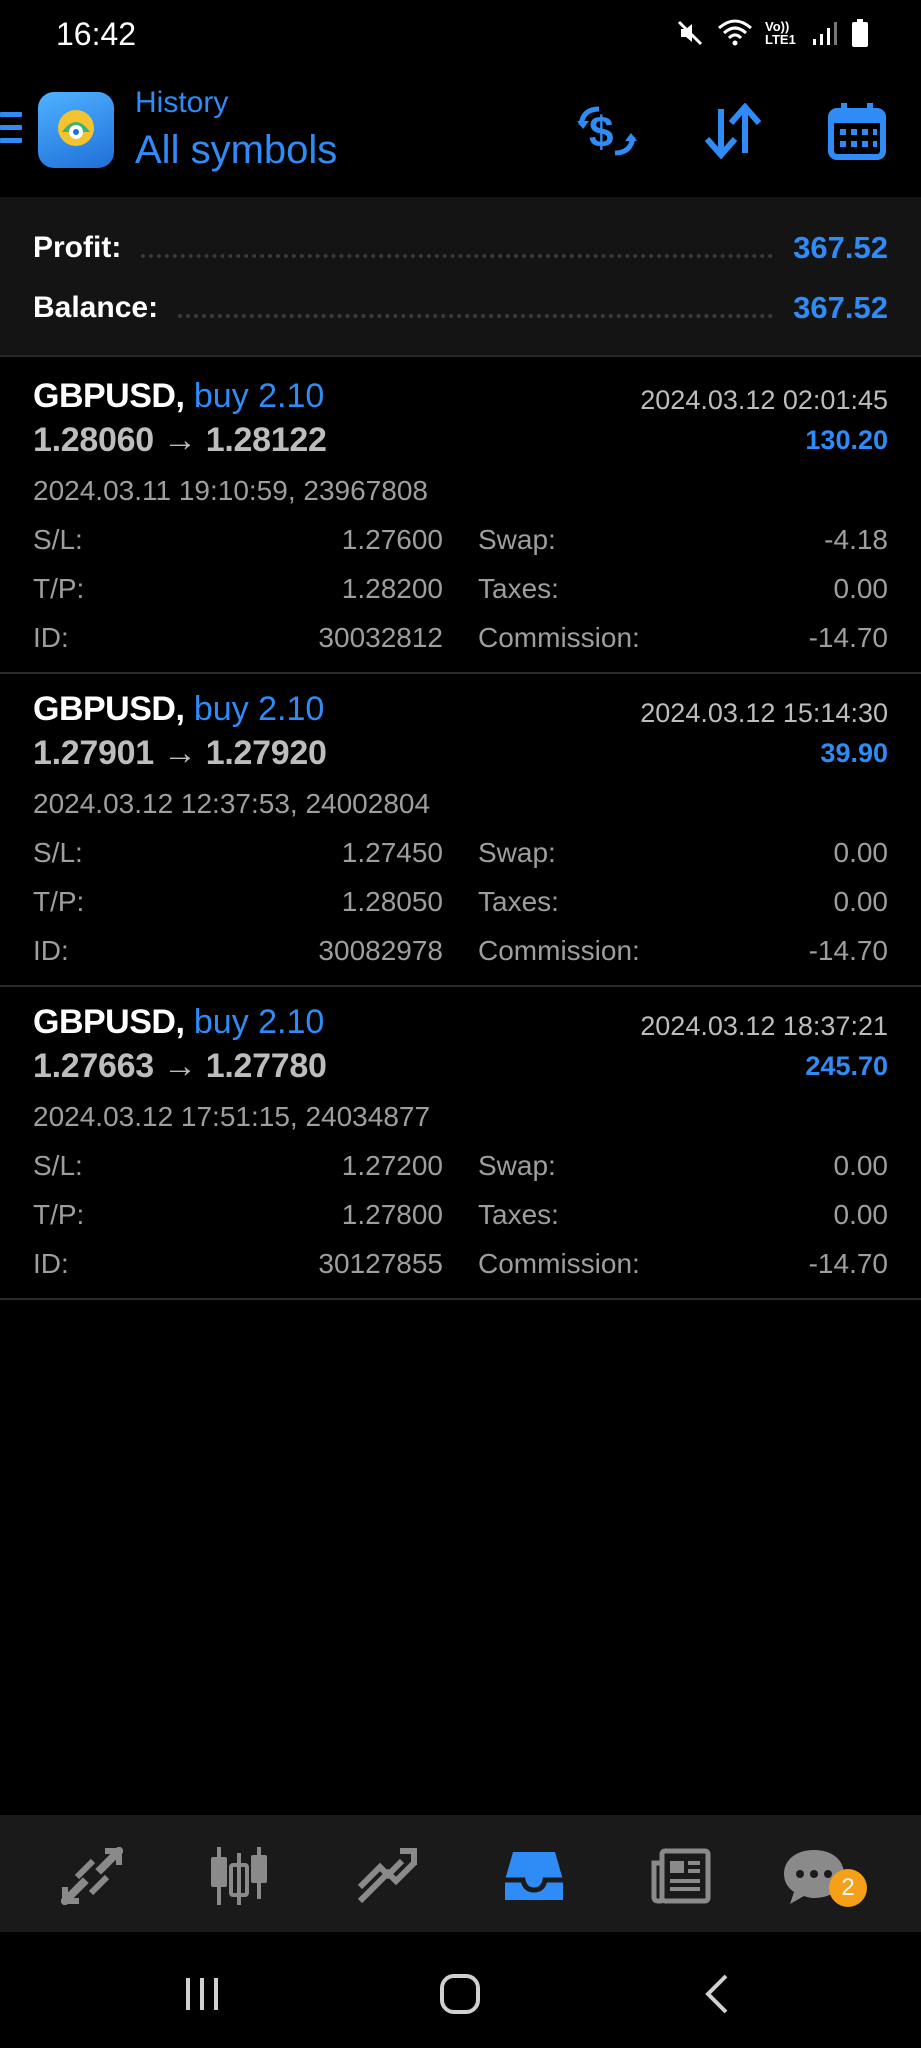 The width and height of the screenshot is (921, 2048). I want to click on deal-row-tp-taxes: T/P: 1.27800 Taxes: 0.00, so click(460, 1219).